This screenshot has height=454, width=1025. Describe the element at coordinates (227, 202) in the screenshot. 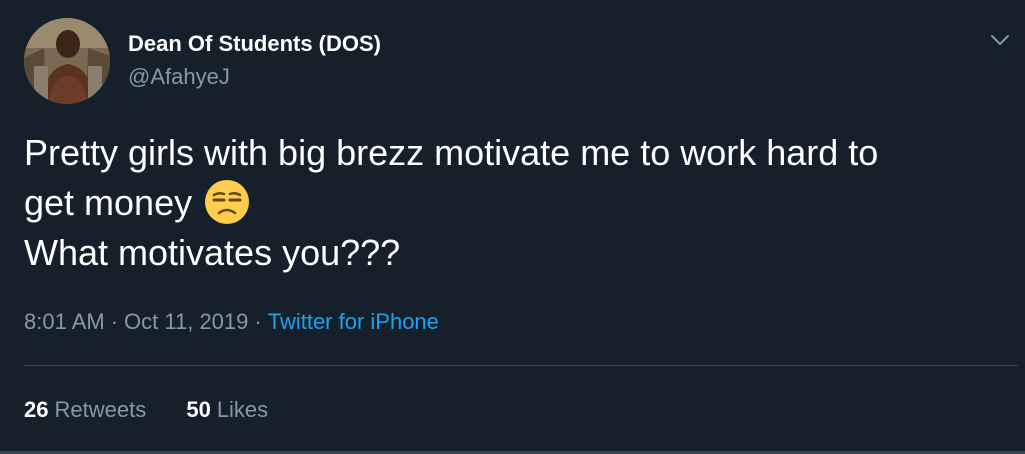

I see `unamused-face-icon` at that location.